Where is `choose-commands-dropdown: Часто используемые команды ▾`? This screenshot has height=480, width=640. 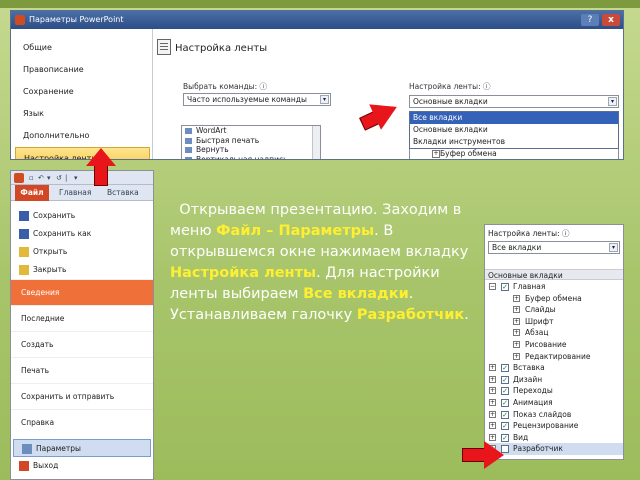 choose-commands-dropdown: Часто используемые команды ▾ is located at coordinates (257, 99).